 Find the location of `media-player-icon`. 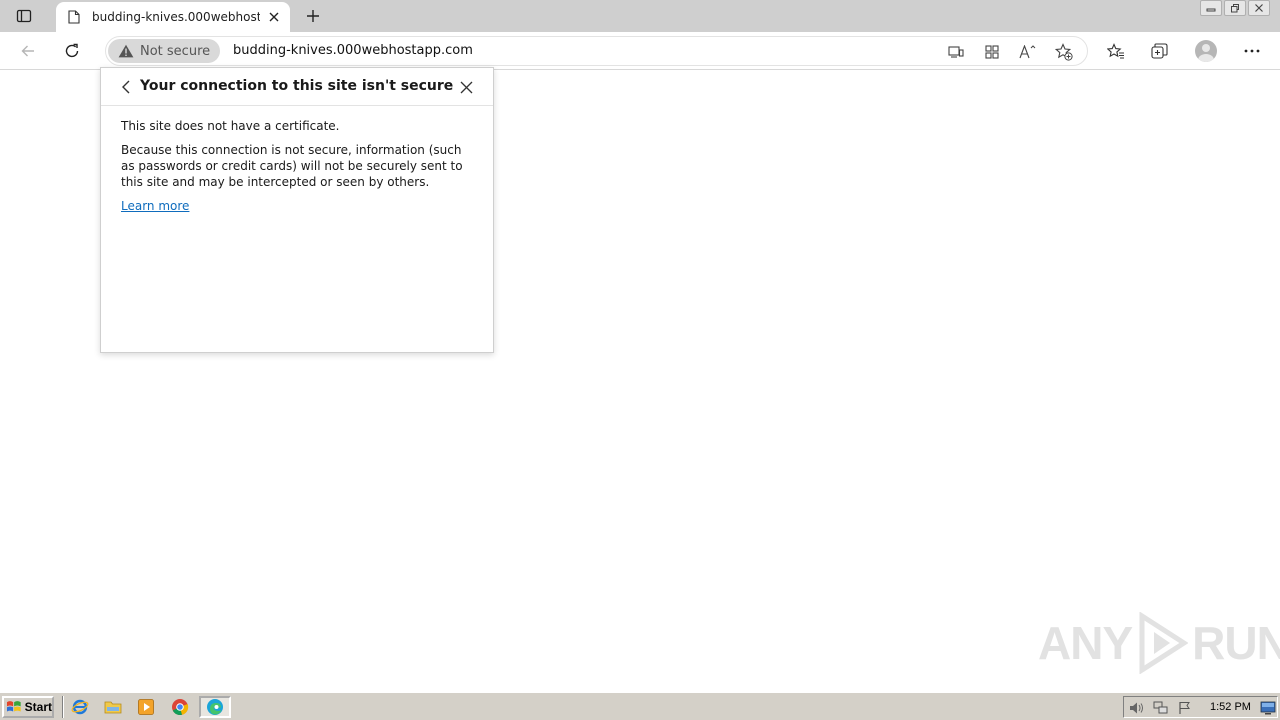

media-player-icon is located at coordinates (146, 707).